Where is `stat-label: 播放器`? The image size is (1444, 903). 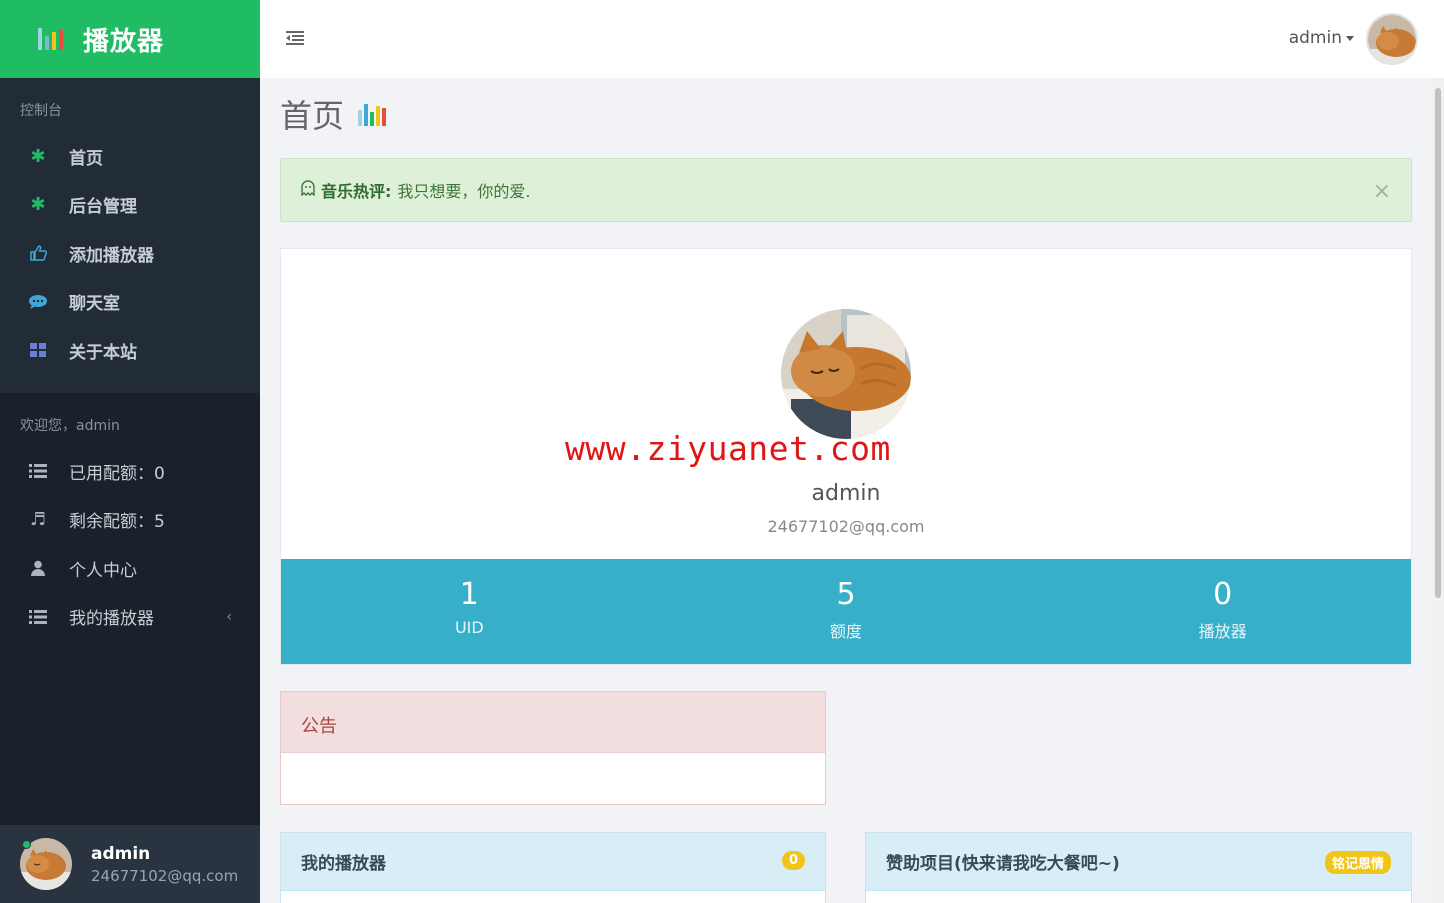 stat-label: 播放器 is located at coordinates (1222, 631).